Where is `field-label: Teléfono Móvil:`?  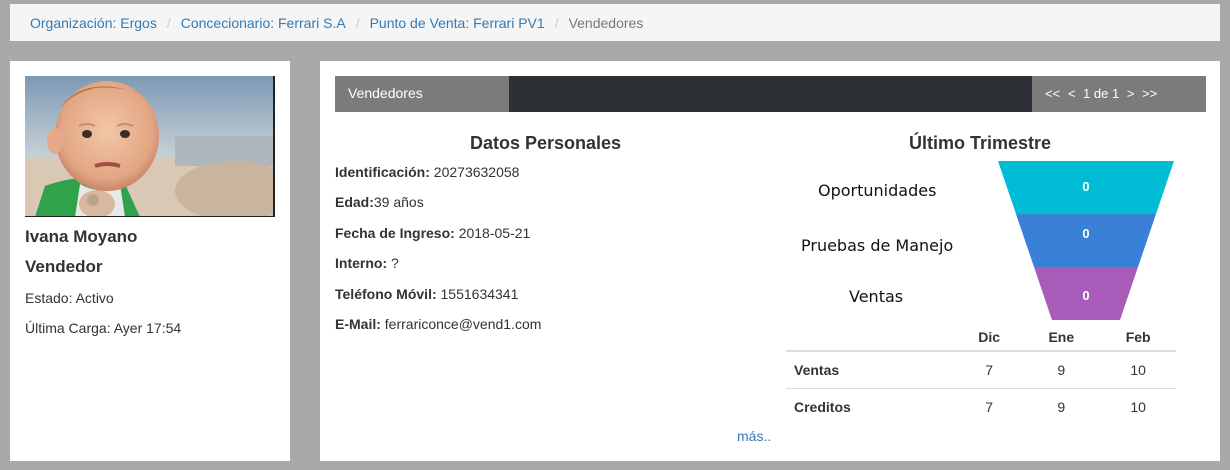
field-label: Teléfono Móvil: is located at coordinates (386, 294).